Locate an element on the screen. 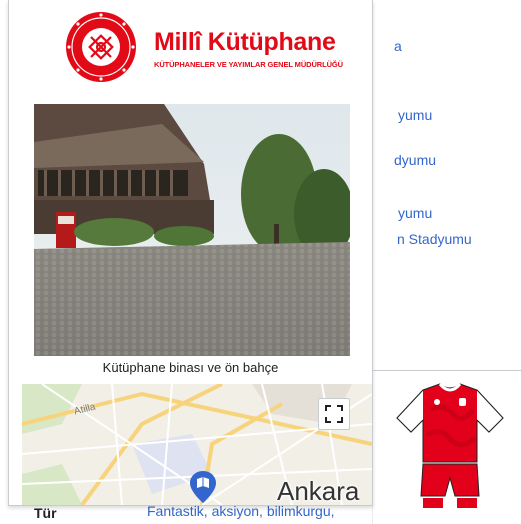 The width and height of the screenshot is (521, 524). map-pin-icon is located at coordinates (203, 487).